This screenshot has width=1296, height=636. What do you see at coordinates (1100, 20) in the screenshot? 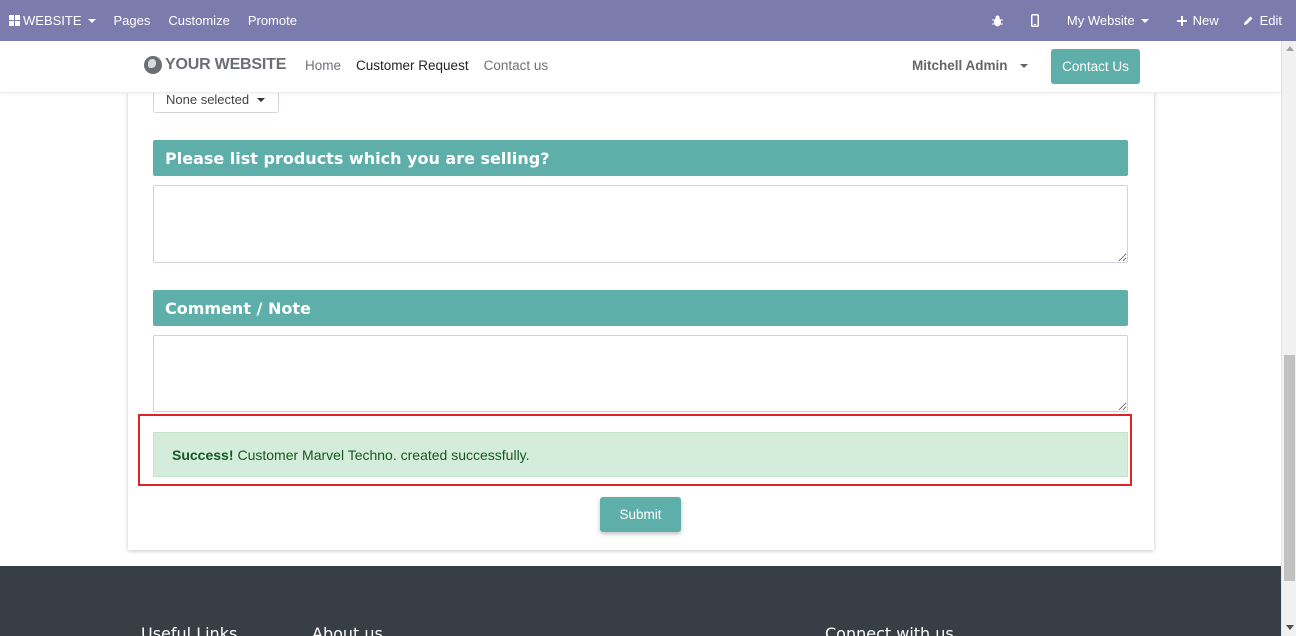
I see `my-website-label: My Website` at bounding box center [1100, 20].